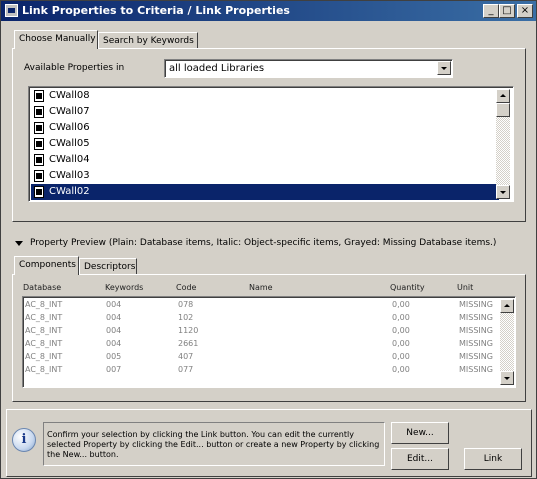 This screenshot has height=479, width=537. I want to click on list-item: CWall06, so click(265, 128).